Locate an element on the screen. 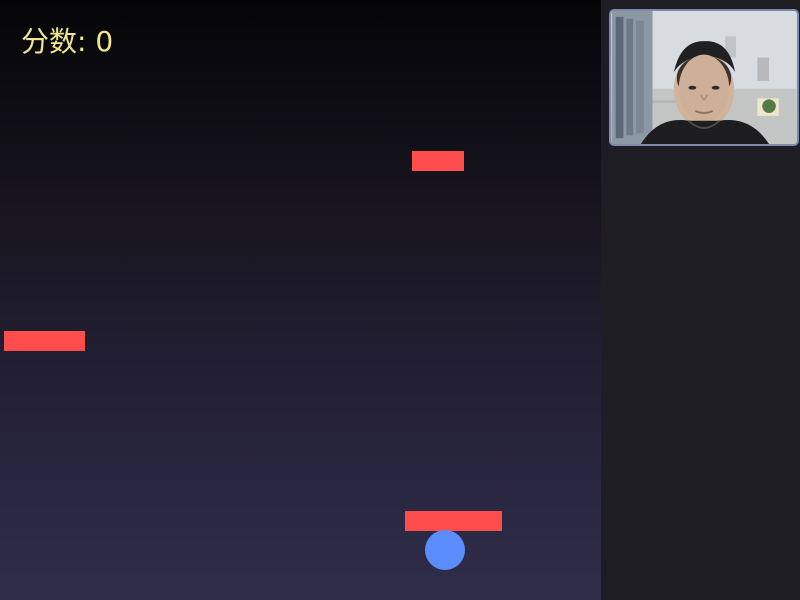 The width and height of the screenshot is (800, 600). player-ball is located at coordinates (445, 550).